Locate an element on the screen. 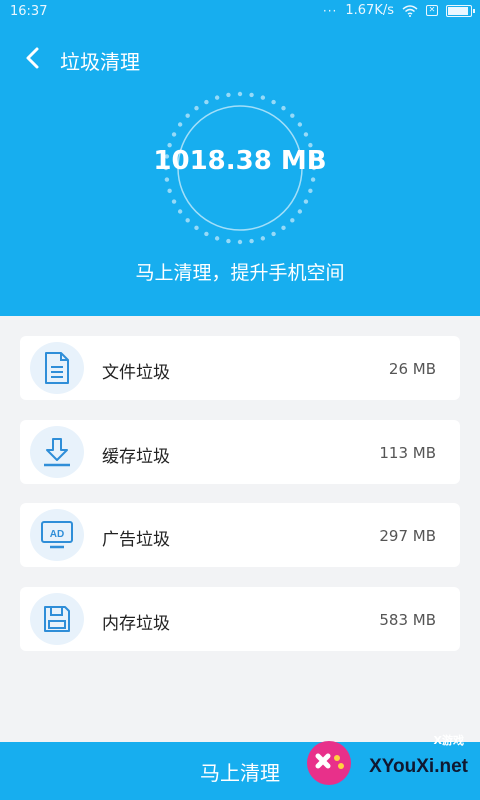 Image resolution: width=480 pixels, height=800 pixels. watermark-text: XYouXi.net is located at coordinates (418, 766).